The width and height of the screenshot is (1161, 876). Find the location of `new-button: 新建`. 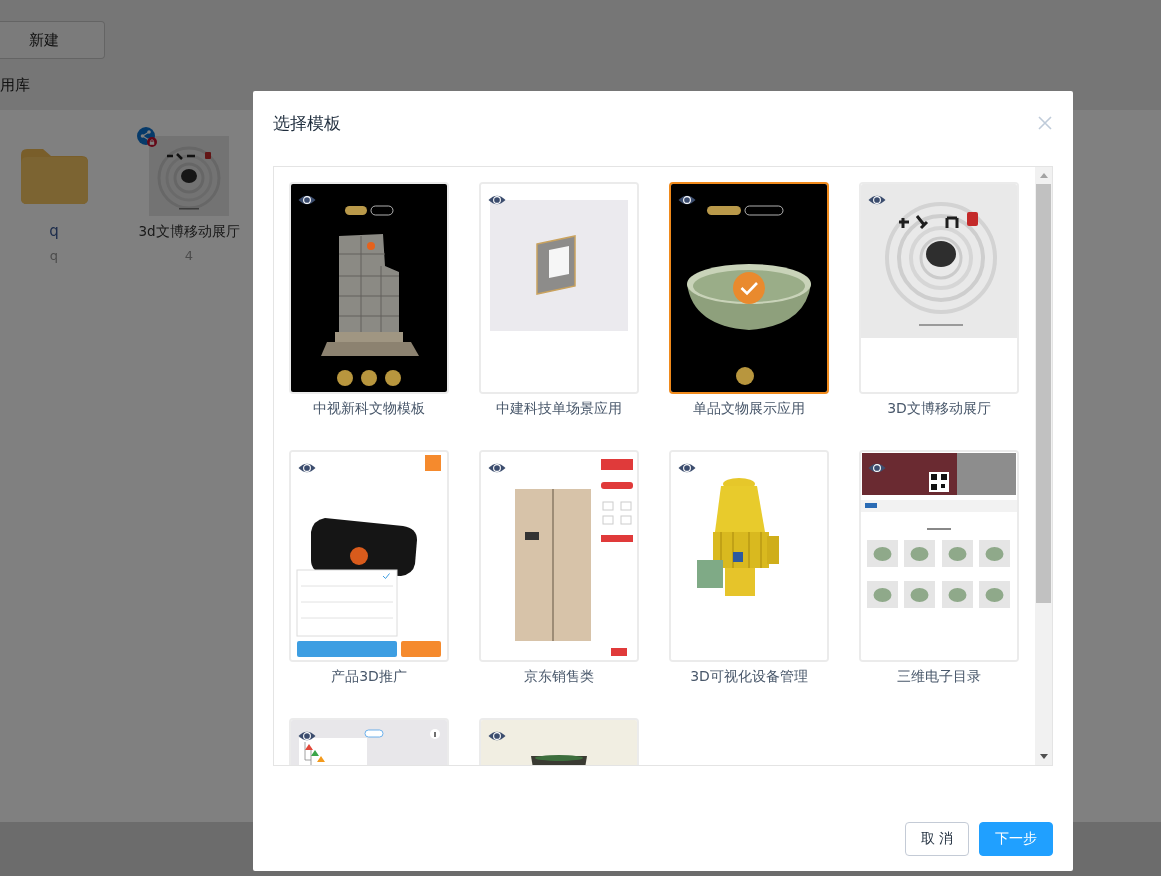

new-button: 新建 is located at coordinates (52, 40).